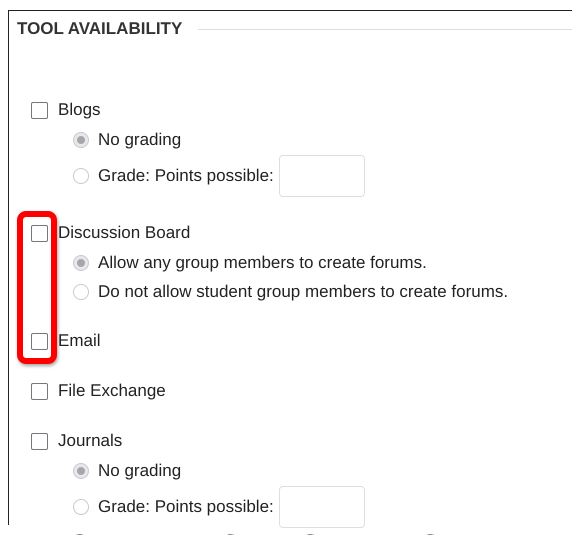 Image resolution: width=572 pixels, height=535 pixels. What do you see at coordinates (90, 441) in the screenshot?
I see `checkbox-label: Journals` at bounding box center [90, 441].